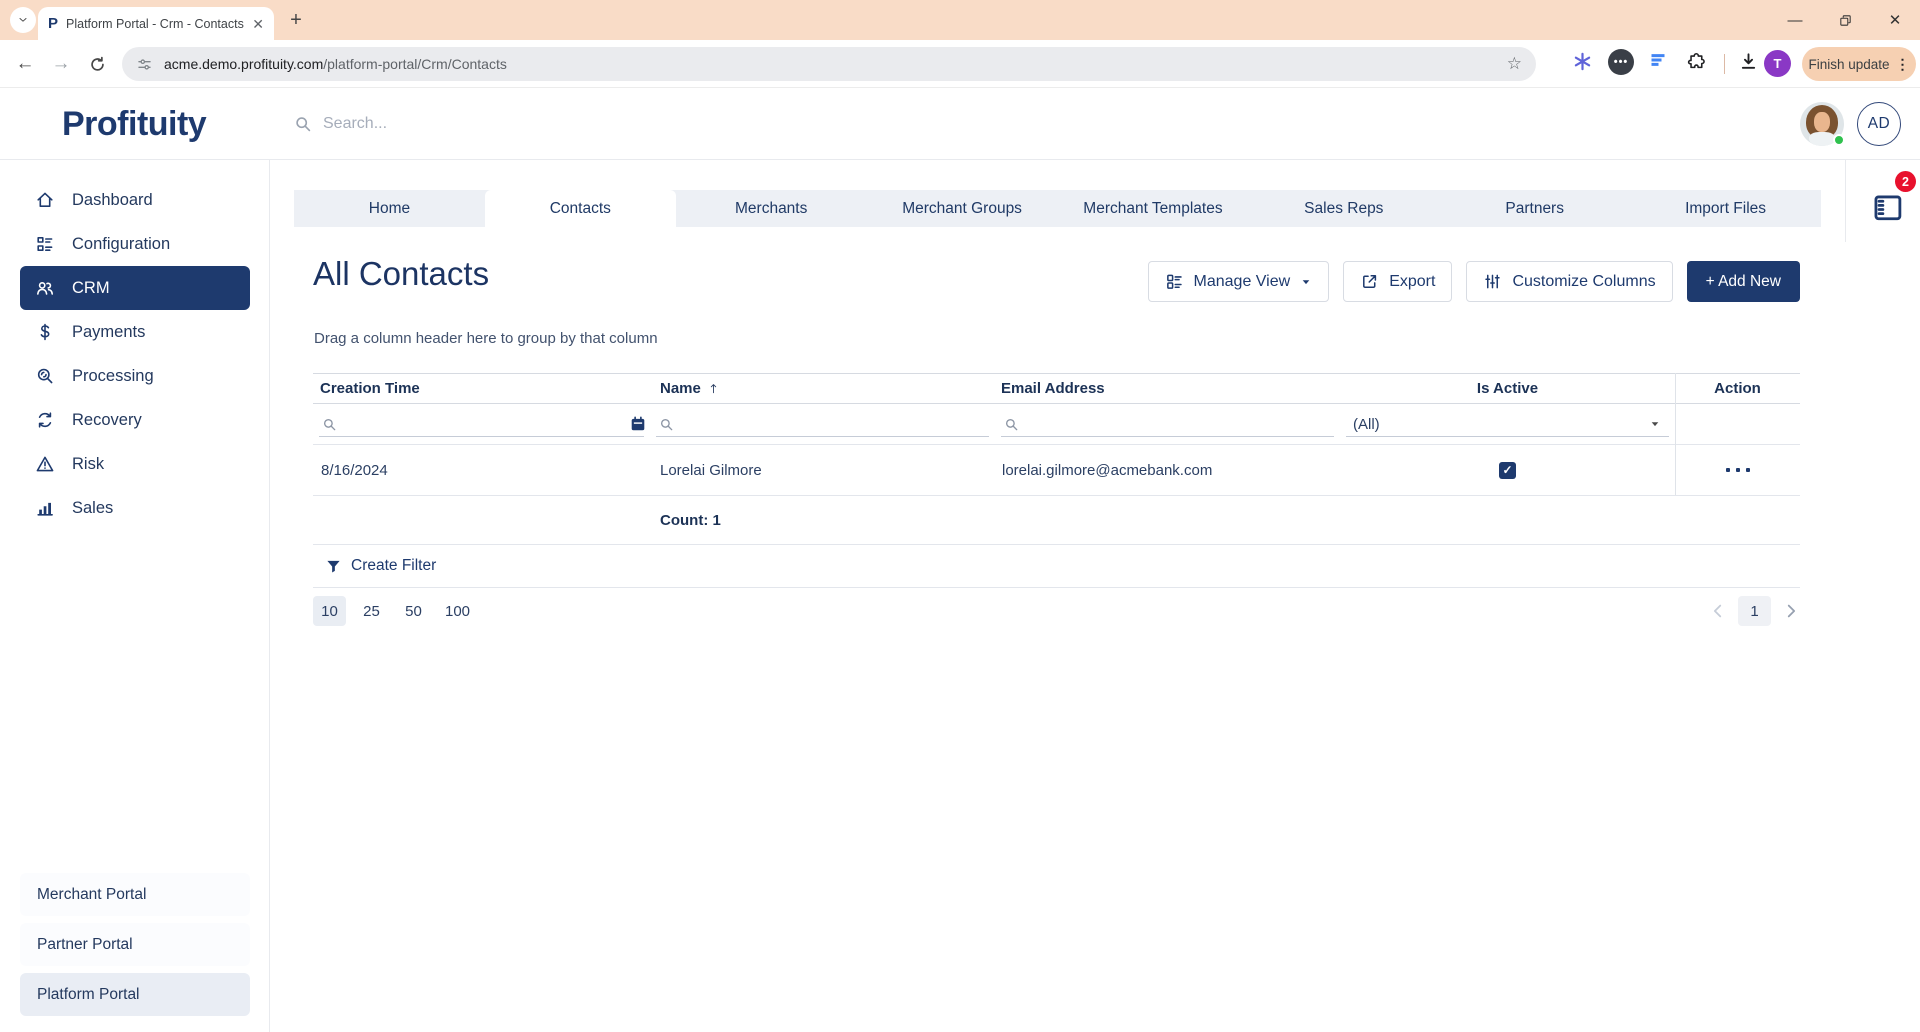 The height and width of the screenshot is (1032, 1920). What do you see at coordinates (1743, 281) in the screenshot?
I see `add-new-button: + Add New` at bounding box center [1743, 281].